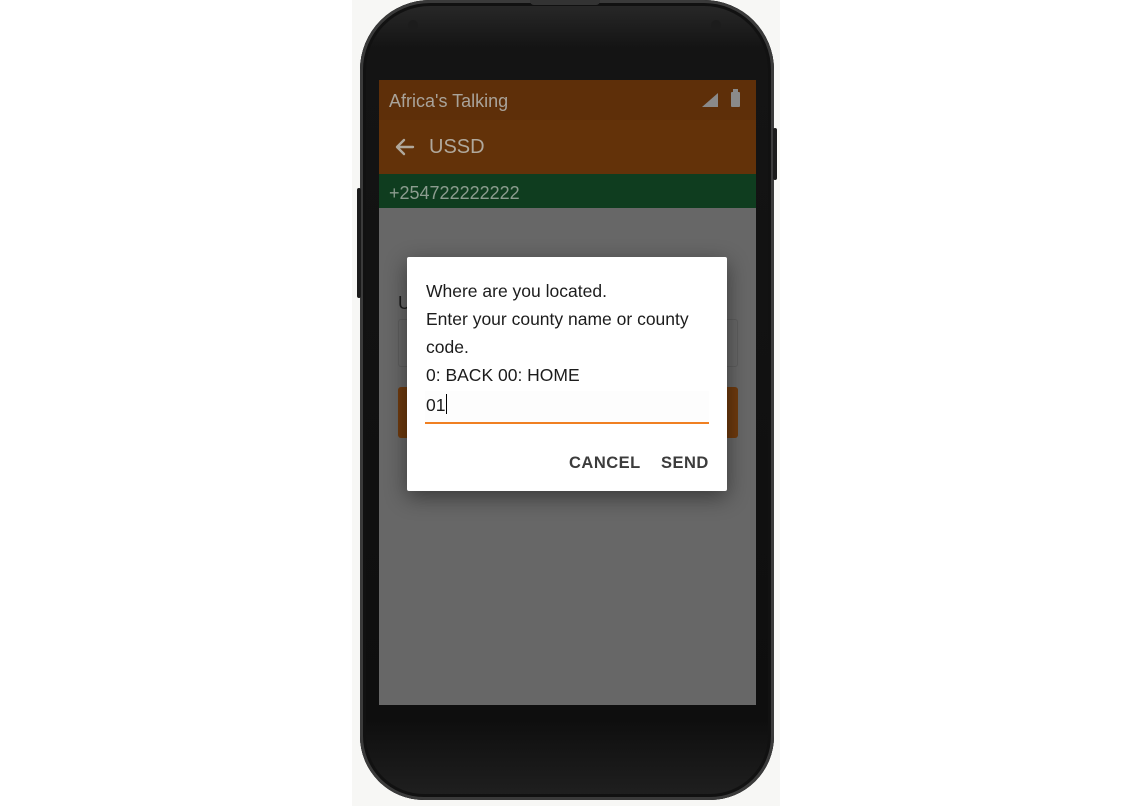 This screenshot has height=806, width=1127. I want to click on ussd-response-value: 01, so click(436, 405).